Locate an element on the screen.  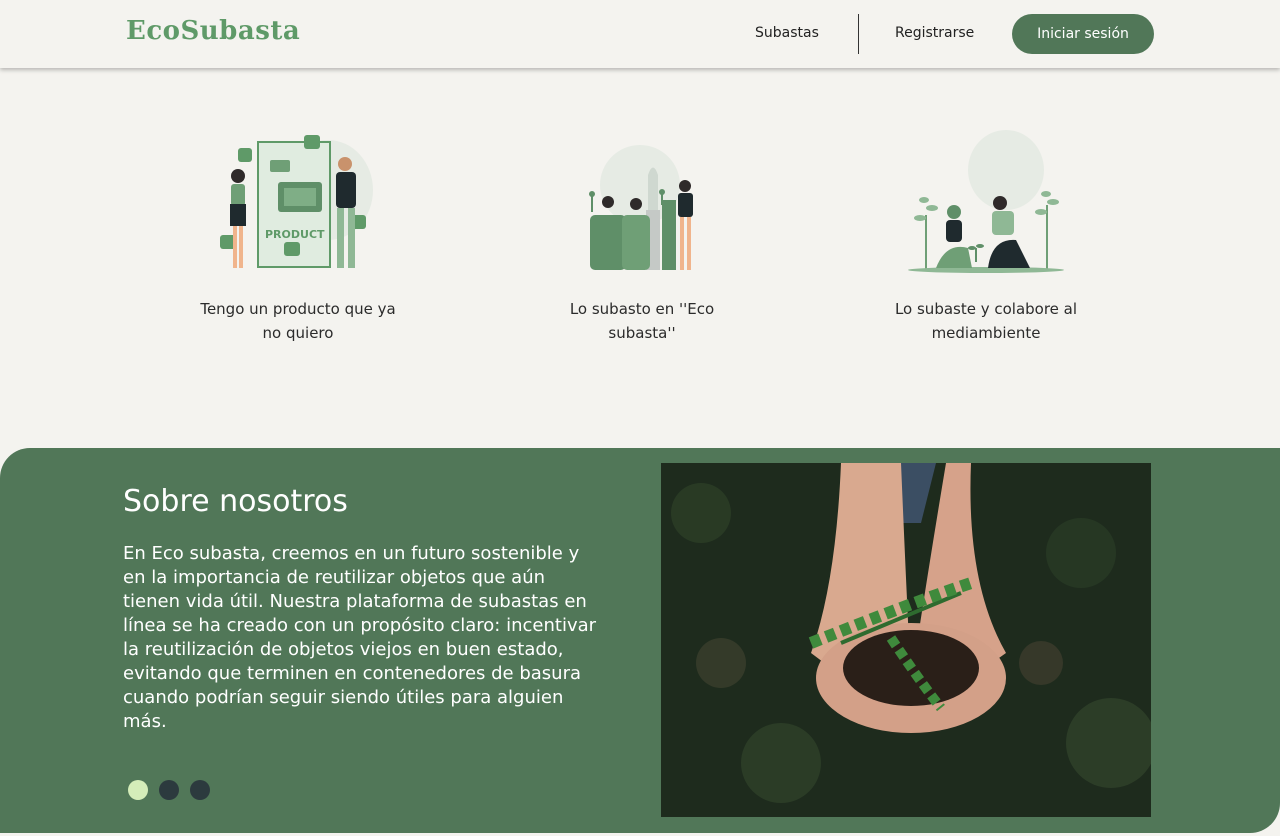
step-text: Lo subasto en ''Eco subasta'' is located at coordinates (642, 321).